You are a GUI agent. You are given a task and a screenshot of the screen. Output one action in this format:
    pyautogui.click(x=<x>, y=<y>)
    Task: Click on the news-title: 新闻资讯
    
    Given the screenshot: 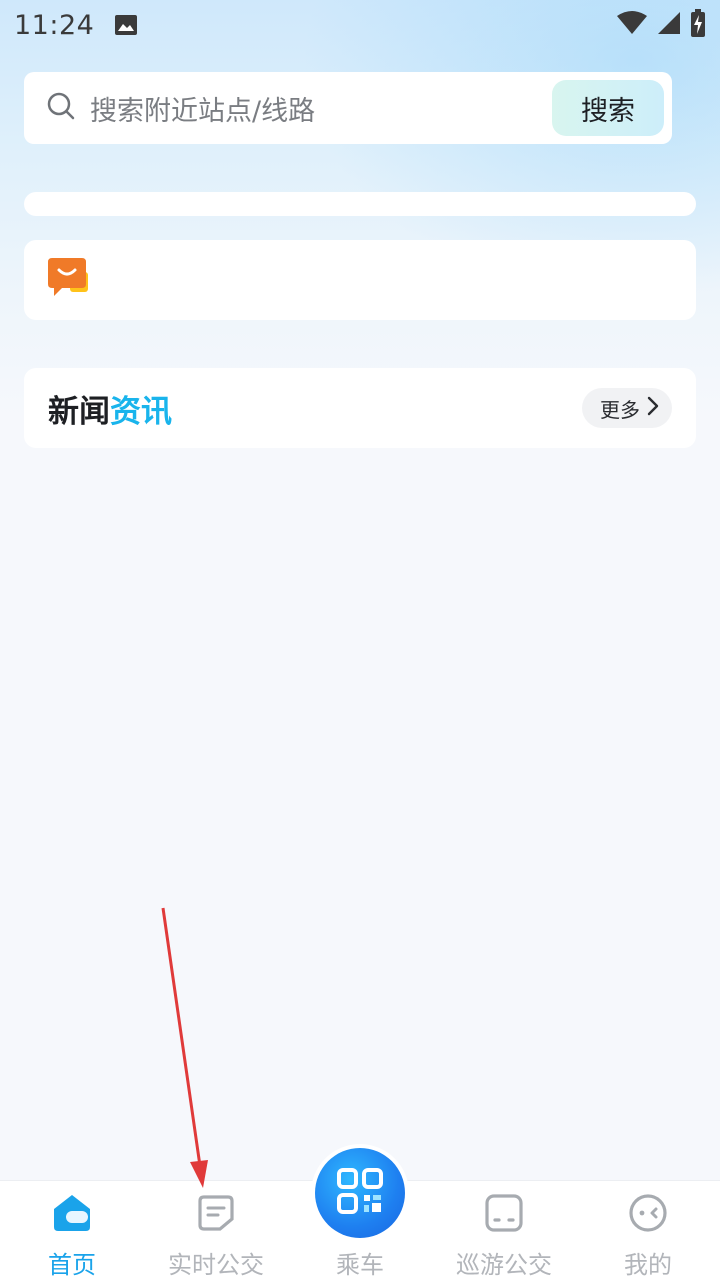 What is the action you would take?
    pyautogui.click(x=110, y=408)
    